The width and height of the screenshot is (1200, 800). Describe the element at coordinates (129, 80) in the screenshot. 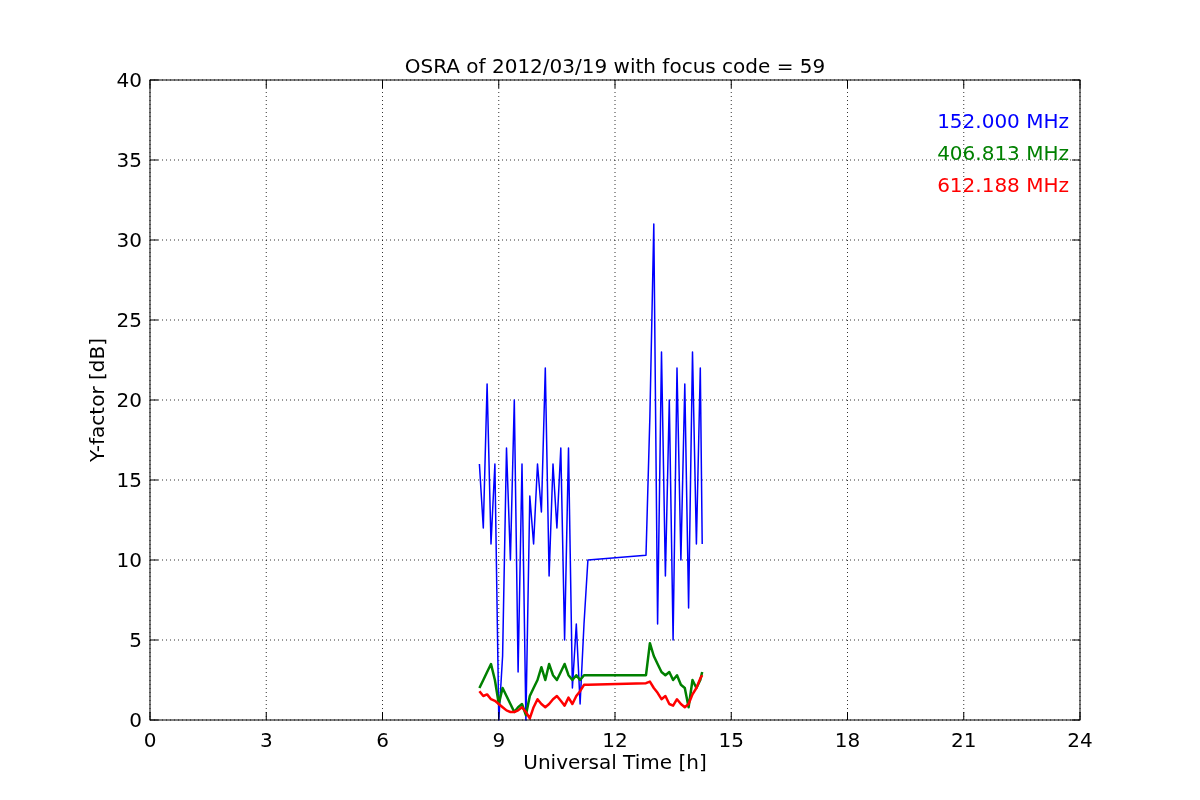

I see `y-tick-label: 40` at that location.